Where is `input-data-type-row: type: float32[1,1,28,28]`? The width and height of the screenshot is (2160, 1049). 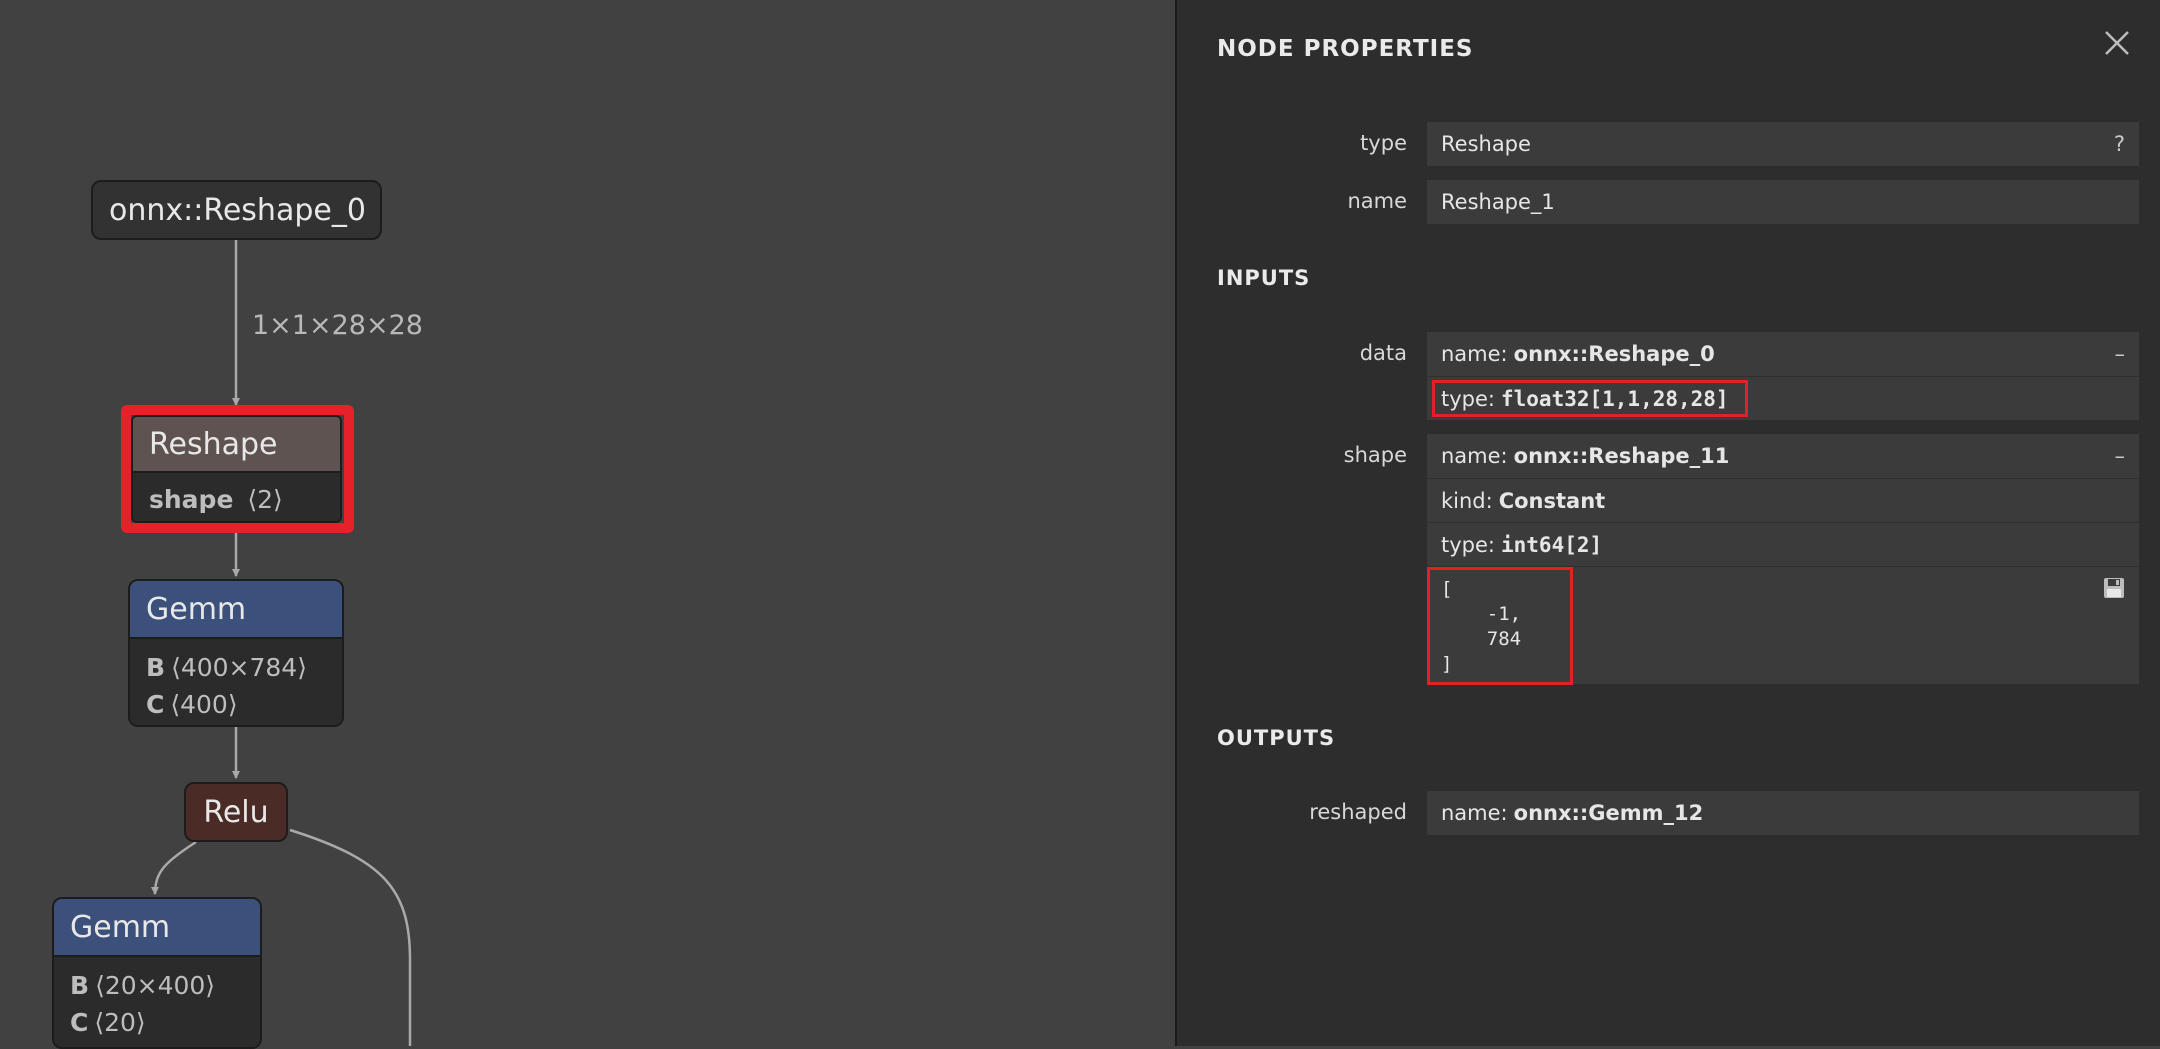
input-data-type-row: type: float32[1,1,28,28] is located at coordinates (1783, 398).